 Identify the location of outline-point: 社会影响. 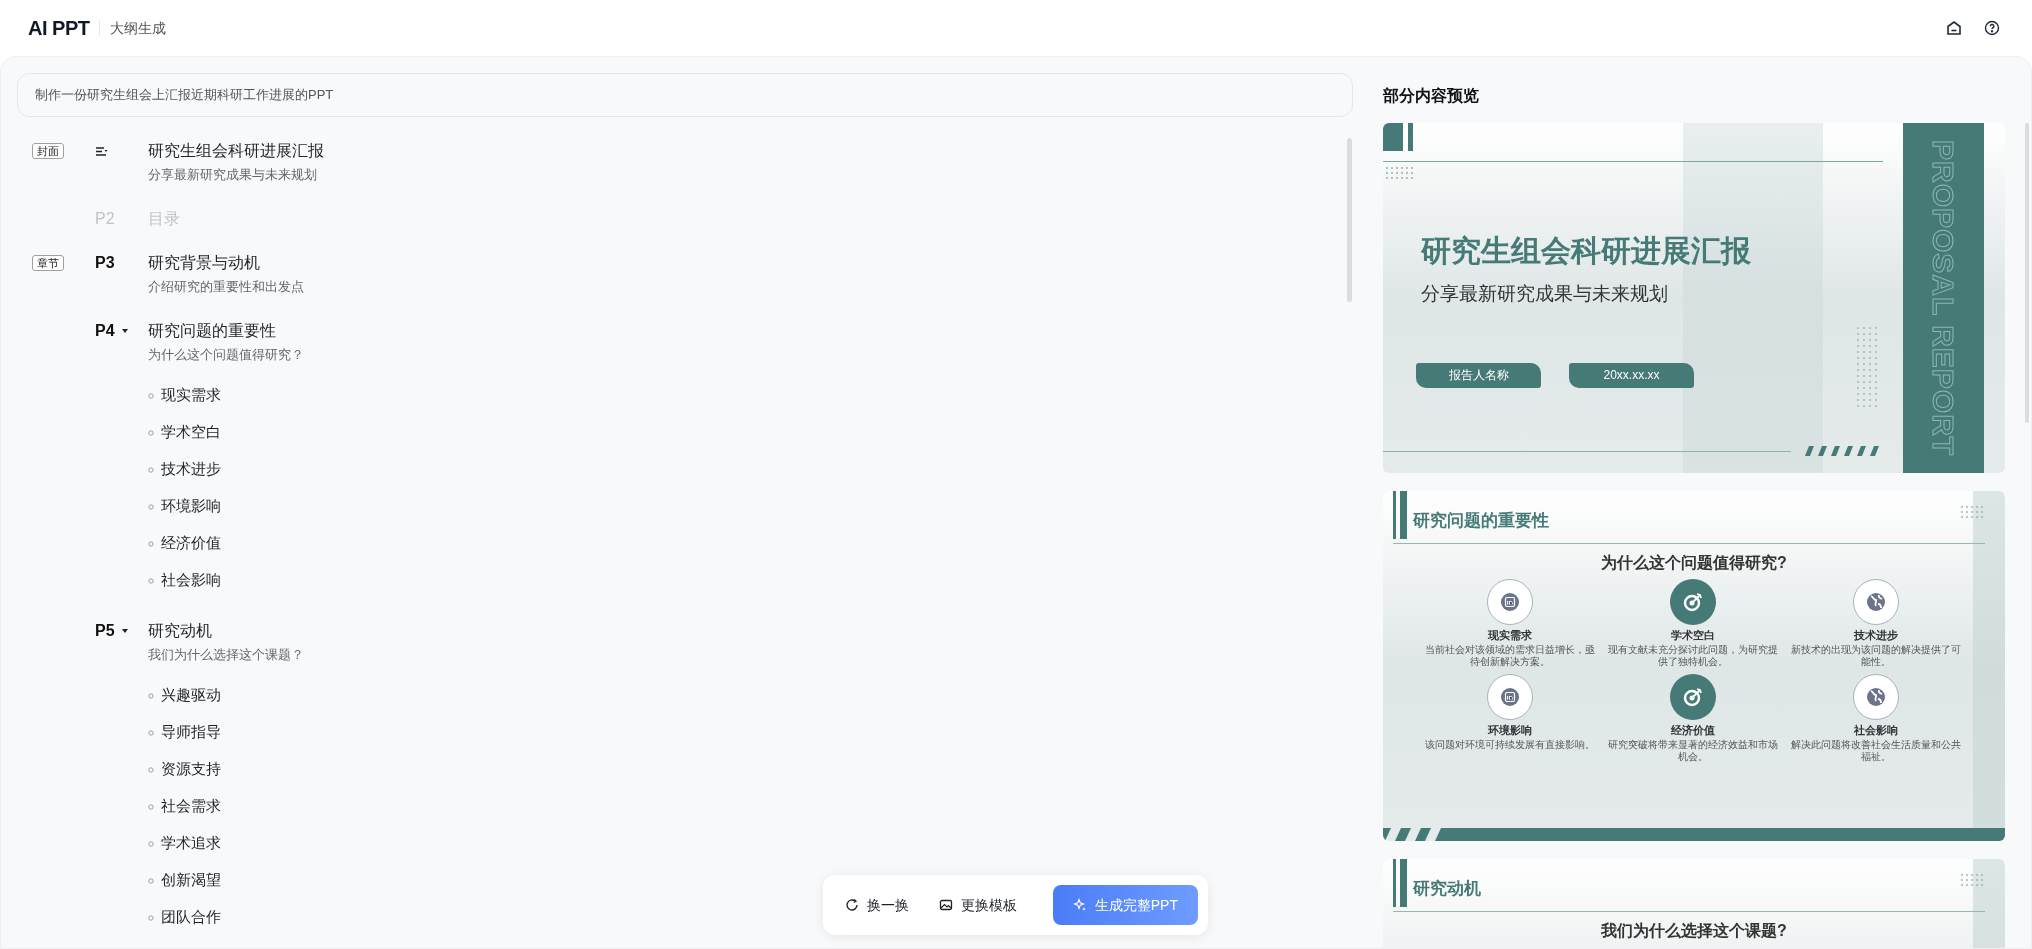
(191, 580).